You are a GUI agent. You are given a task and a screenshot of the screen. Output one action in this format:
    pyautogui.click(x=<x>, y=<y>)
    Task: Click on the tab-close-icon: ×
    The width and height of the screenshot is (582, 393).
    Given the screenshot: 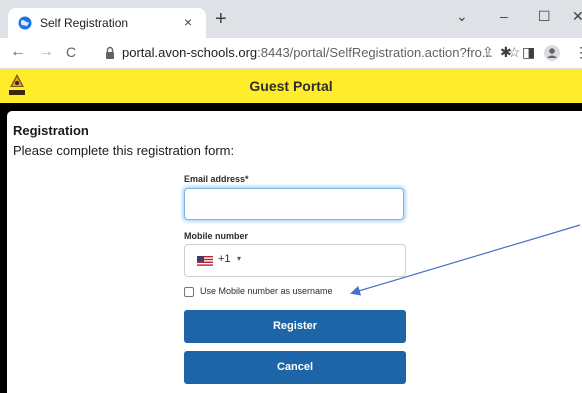 What is the action you would take?
    pyautogui.click(x=188, y=22)
    